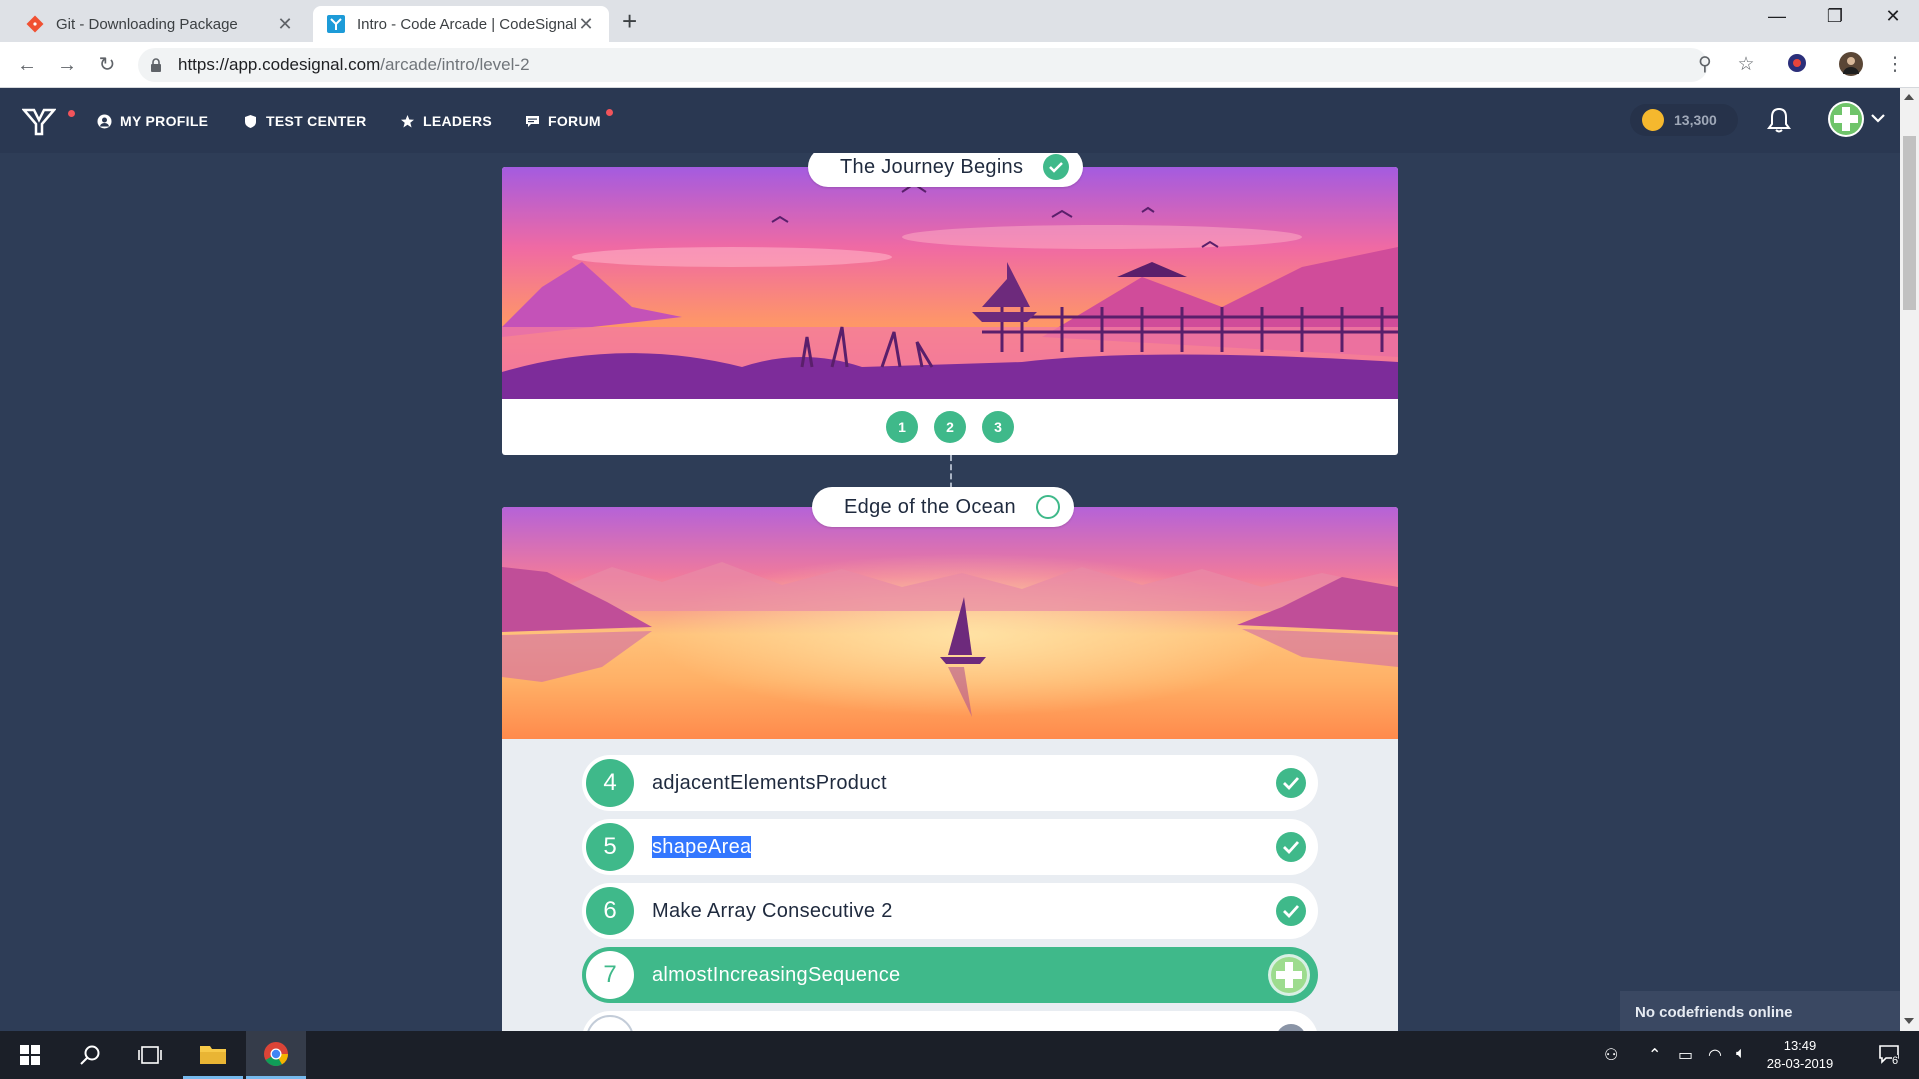 The image size is (1919, 1079). What do you see at coordinates (1800, 1055) in the screenshot?
I see `system-clock: 13:49 28-03-2019` at bounding box center [1800, 1055].